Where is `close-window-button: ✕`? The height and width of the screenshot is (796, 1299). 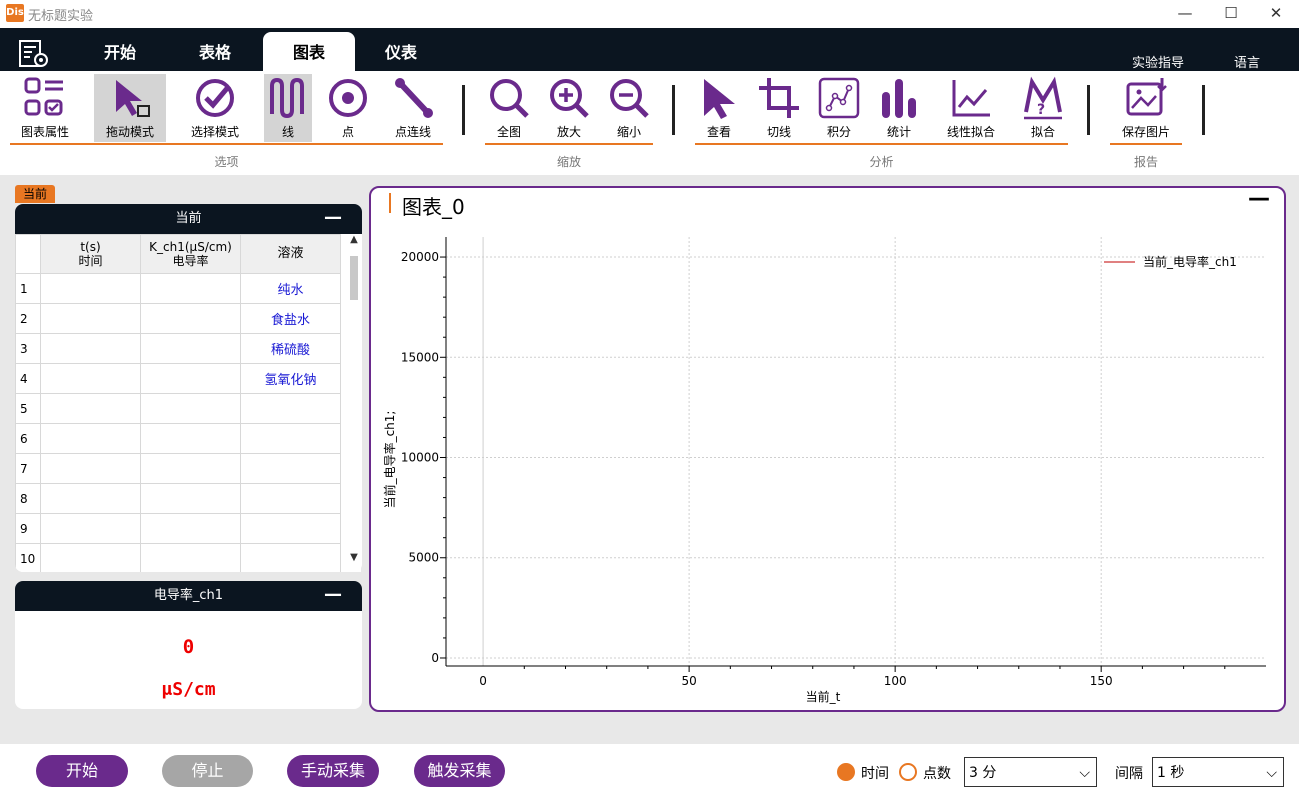 close-window-button: ✕ is located at coordinates (1276, 14).